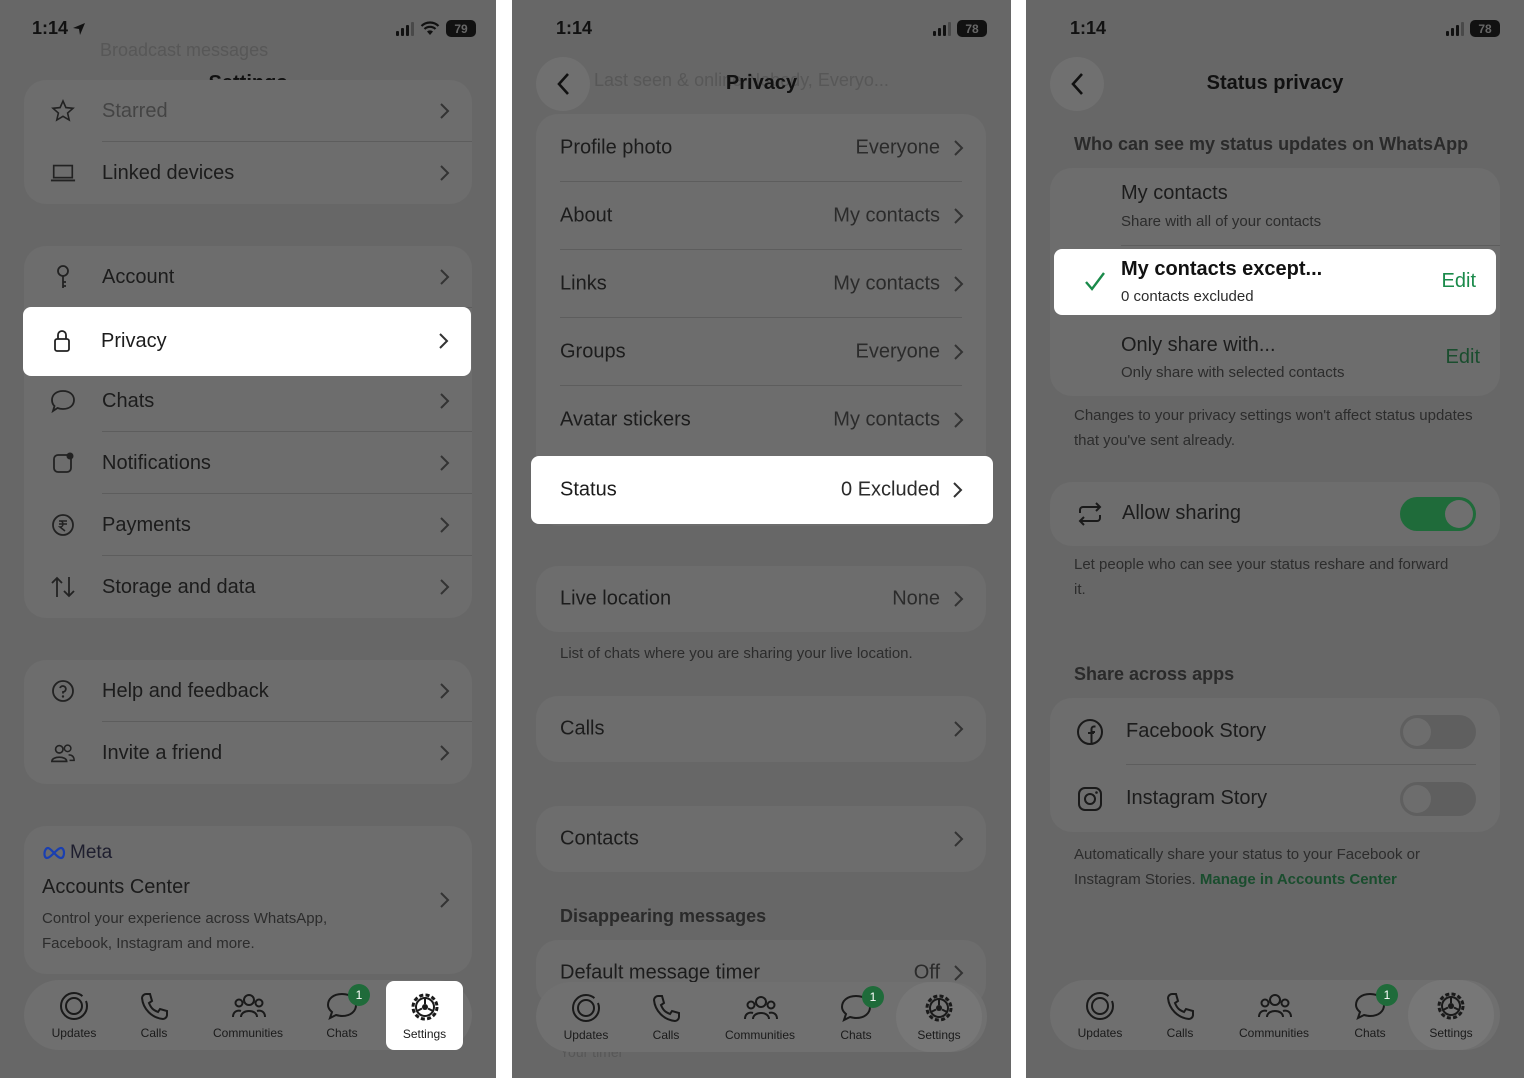 This screenshot has width=1524, height=1078. Describe the element at coordinates (156, 462) in the screenshot. I see `settings-item-label: Notifications` at that location.